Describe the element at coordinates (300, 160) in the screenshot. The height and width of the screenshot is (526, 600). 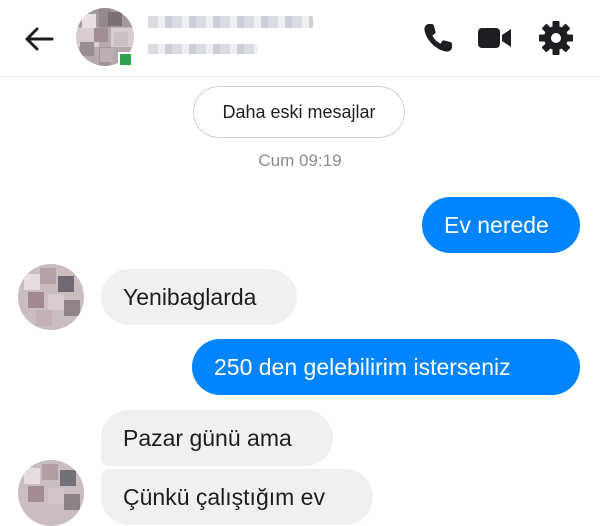
I see `message-timestamp: Cum 09:19` at that location.